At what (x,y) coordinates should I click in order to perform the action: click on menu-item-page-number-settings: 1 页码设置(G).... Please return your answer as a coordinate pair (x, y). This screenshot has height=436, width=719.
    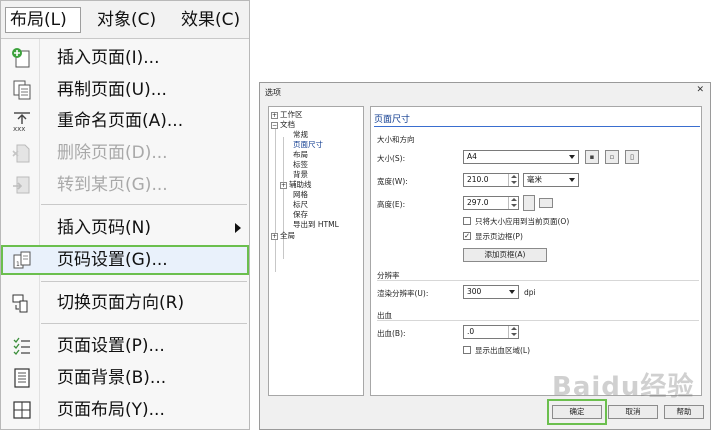
    Looking at the image, I should click on (125, 260).